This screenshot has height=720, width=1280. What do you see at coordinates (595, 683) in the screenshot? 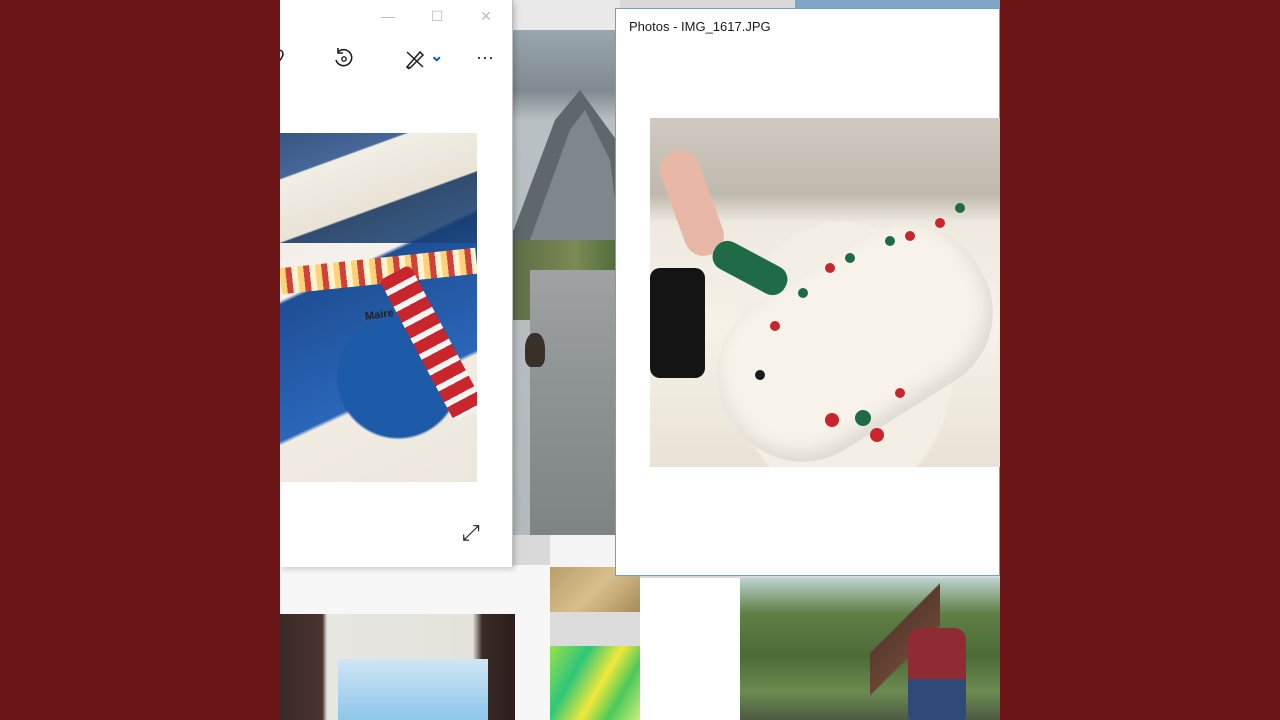
I see `green-abstract-photo` at bounding box center [595, 683].